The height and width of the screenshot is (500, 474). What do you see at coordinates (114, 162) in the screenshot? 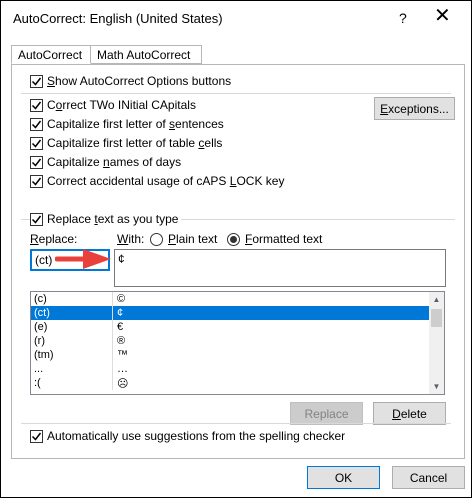
I see `capitalize-names-of-days-label: Capitalize names of days` at bounding box center [114, 162].